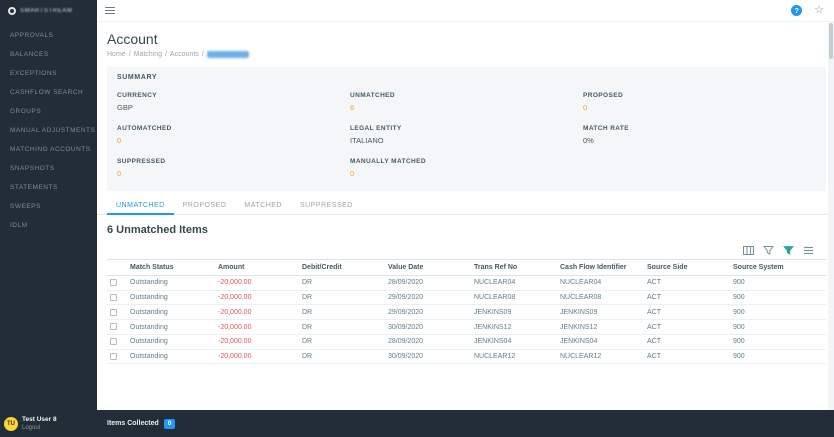  What do you see at coordinates (12, 11) in the screenshot?
I see `logo-icon` at bounding box center [12, 11].